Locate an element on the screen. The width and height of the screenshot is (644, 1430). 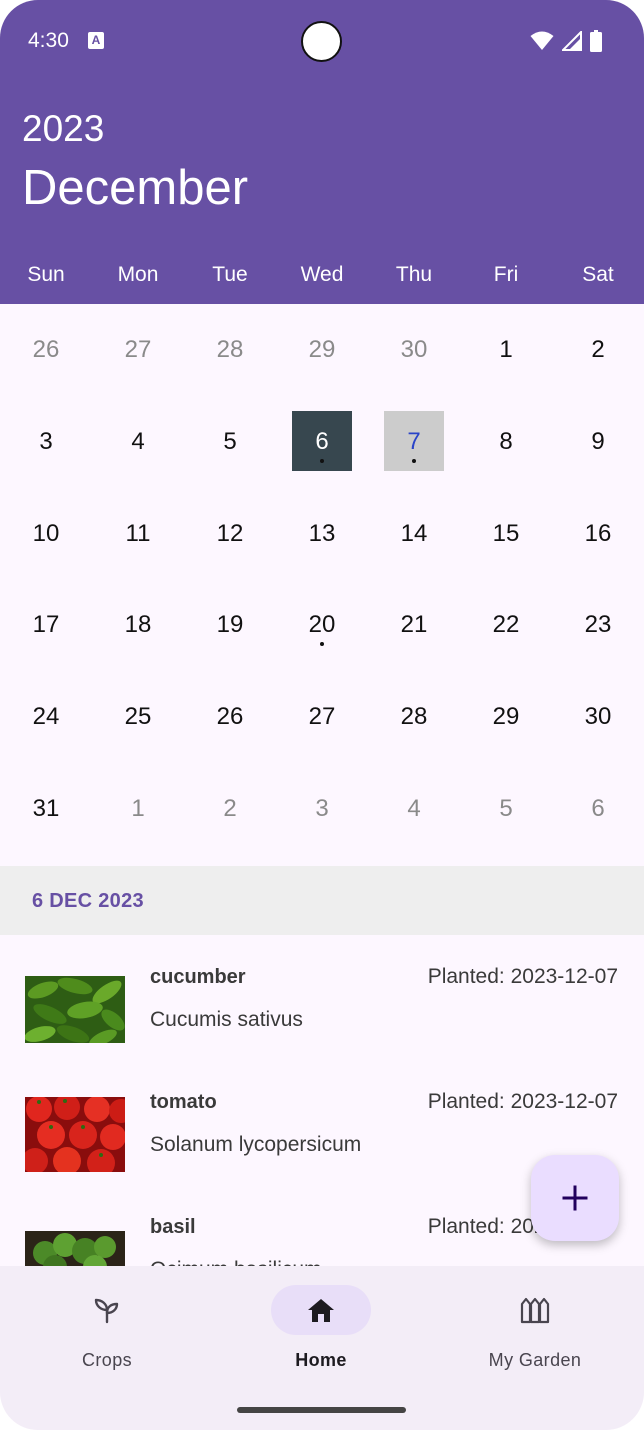
calendar-day: 23 is located at coordinates (598, 625).